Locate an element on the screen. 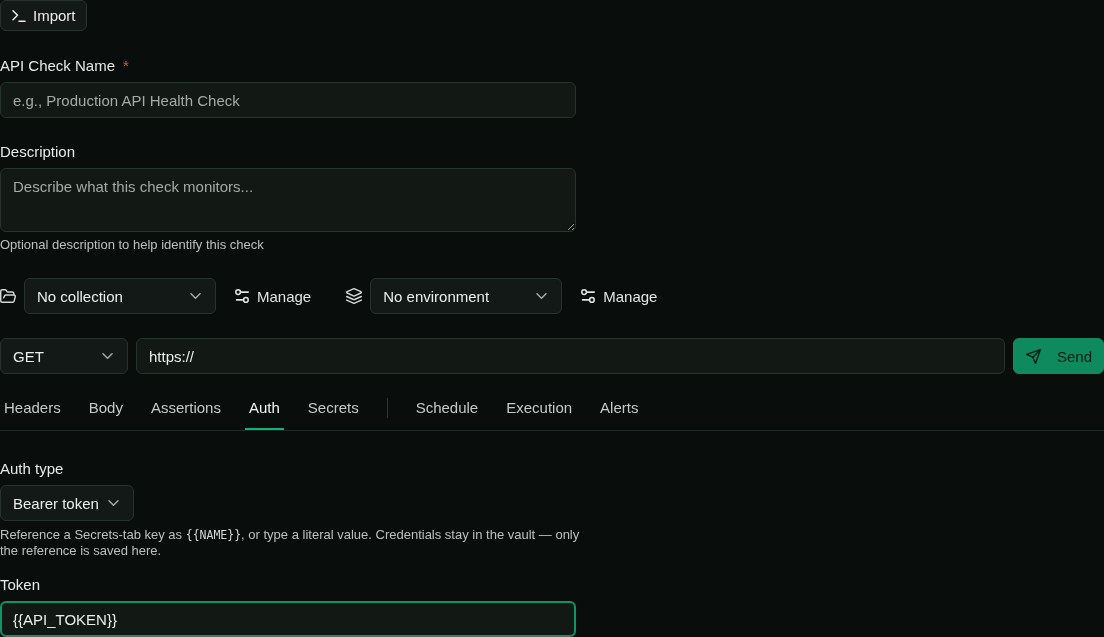 The image size is (1104, 637). field-label: Description is located at coordinates (38, 152).